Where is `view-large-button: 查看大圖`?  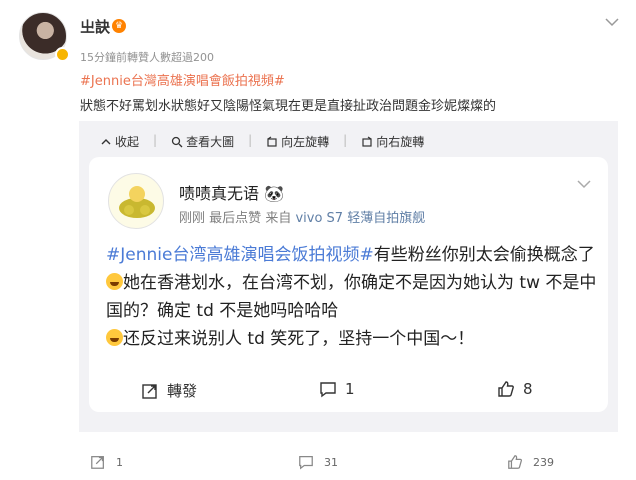
view-large-button: 查看大圖 is located at coordinates (202, 141).